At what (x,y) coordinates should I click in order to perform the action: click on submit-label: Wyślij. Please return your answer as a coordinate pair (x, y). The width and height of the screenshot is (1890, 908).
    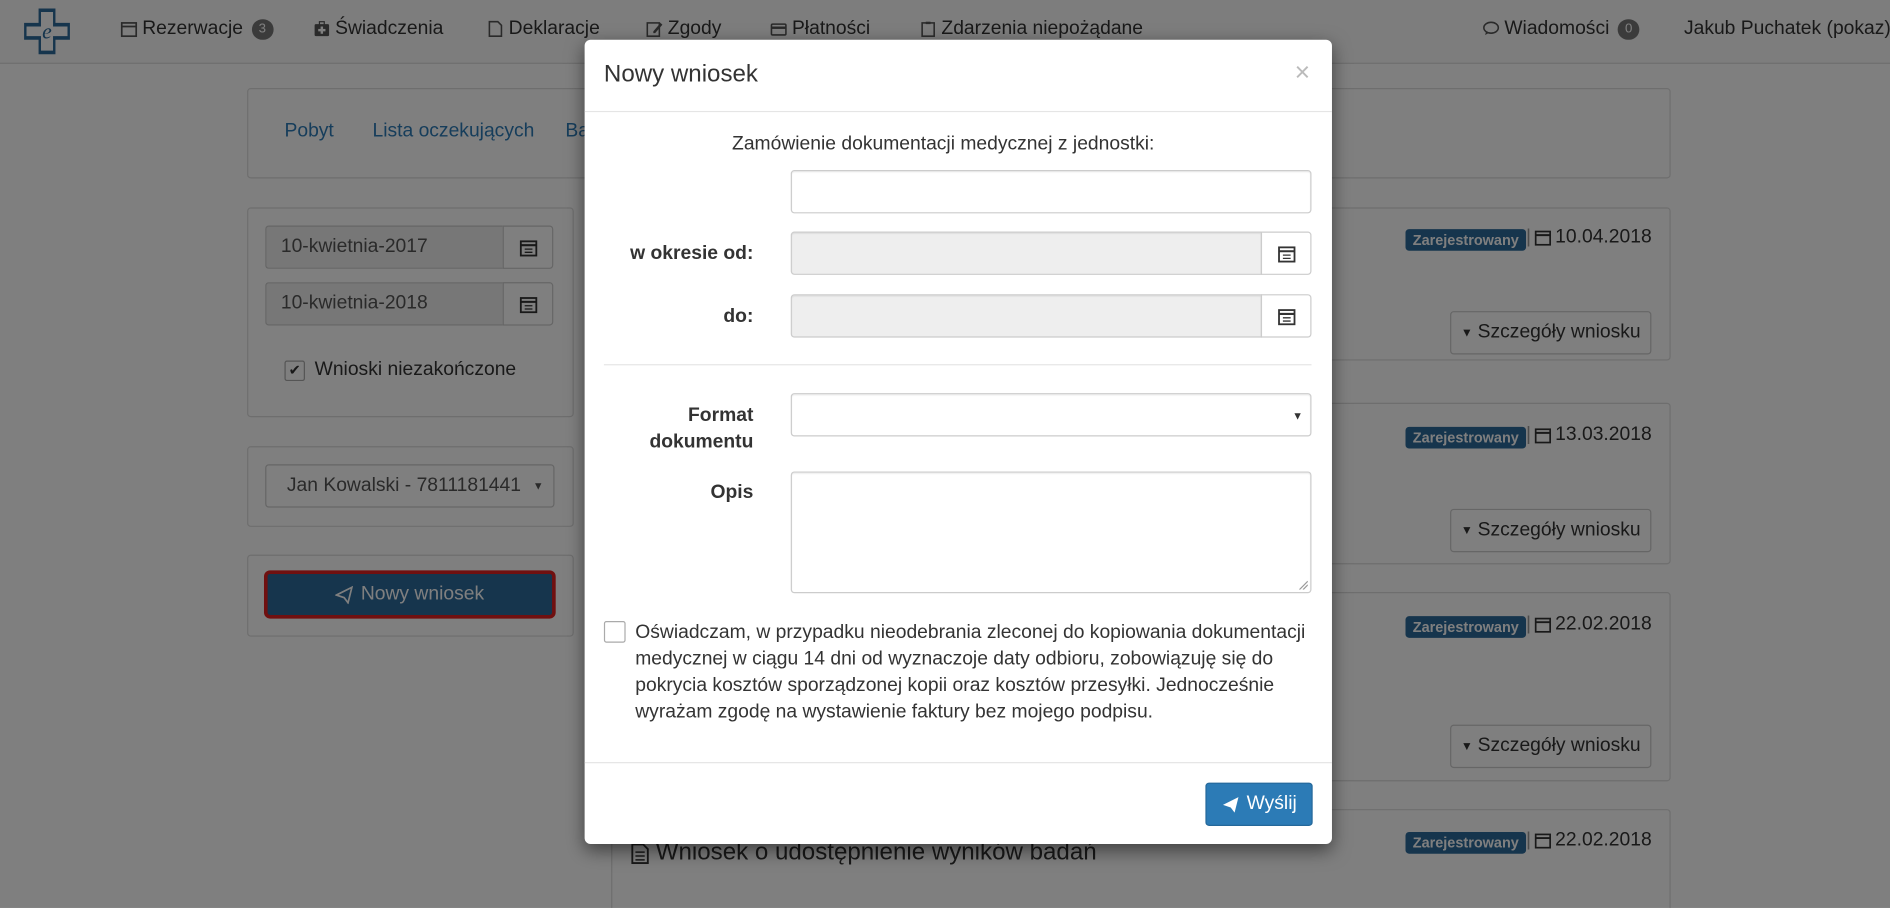
    Looking at the image, I should click on (1271, 803).